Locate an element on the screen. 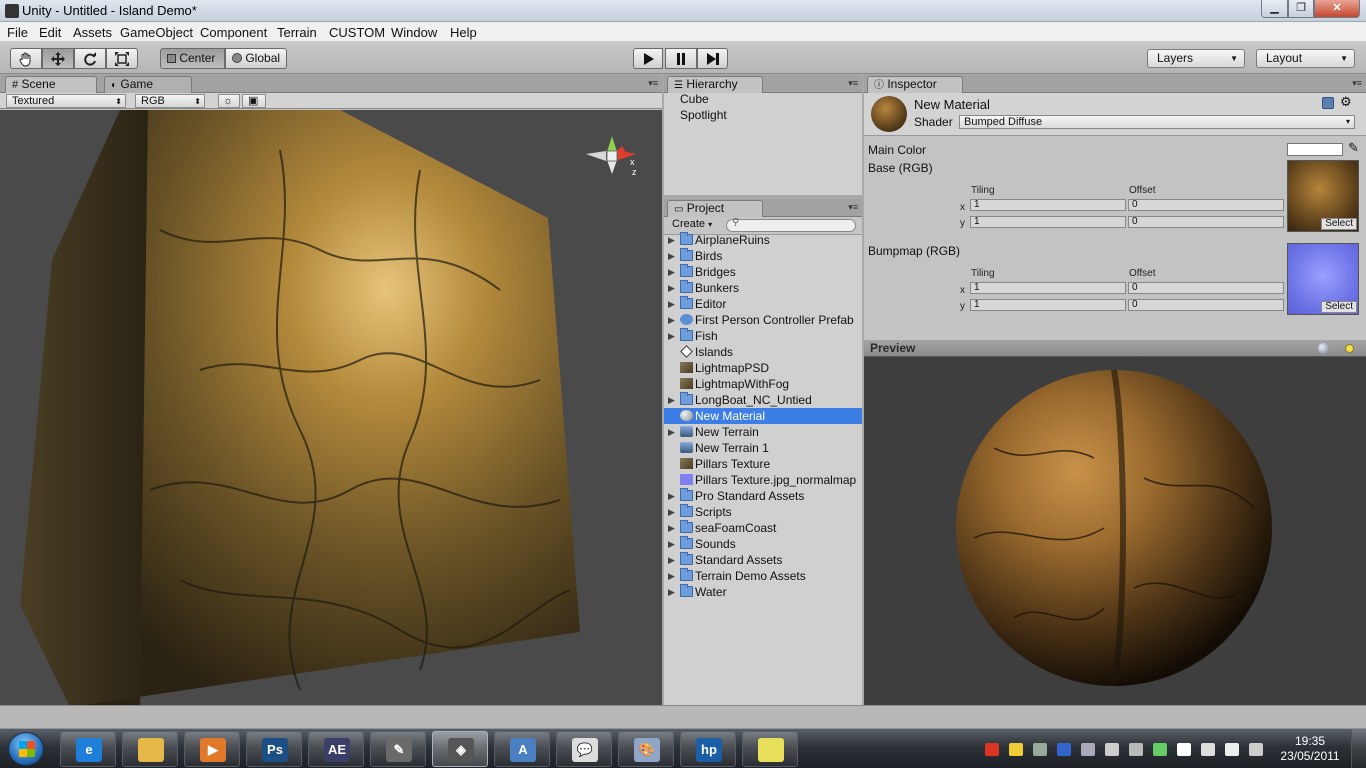 The image size is (1366, 768). play-button is located at coordinates (648, 58).